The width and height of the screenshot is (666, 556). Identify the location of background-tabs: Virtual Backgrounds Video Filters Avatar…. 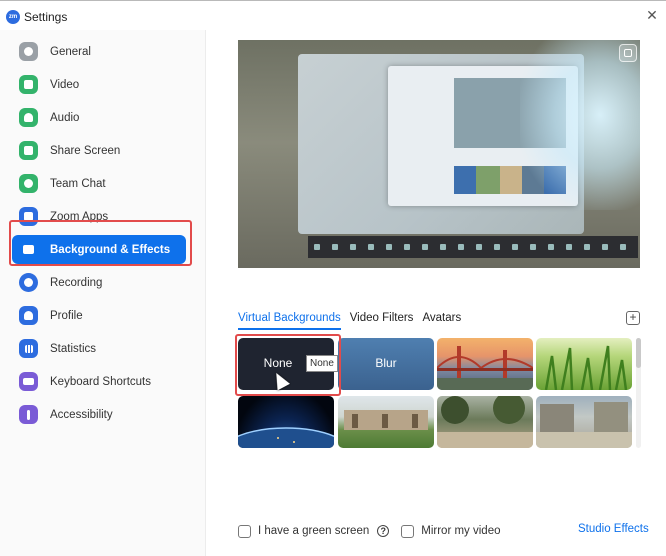
(354, 322).